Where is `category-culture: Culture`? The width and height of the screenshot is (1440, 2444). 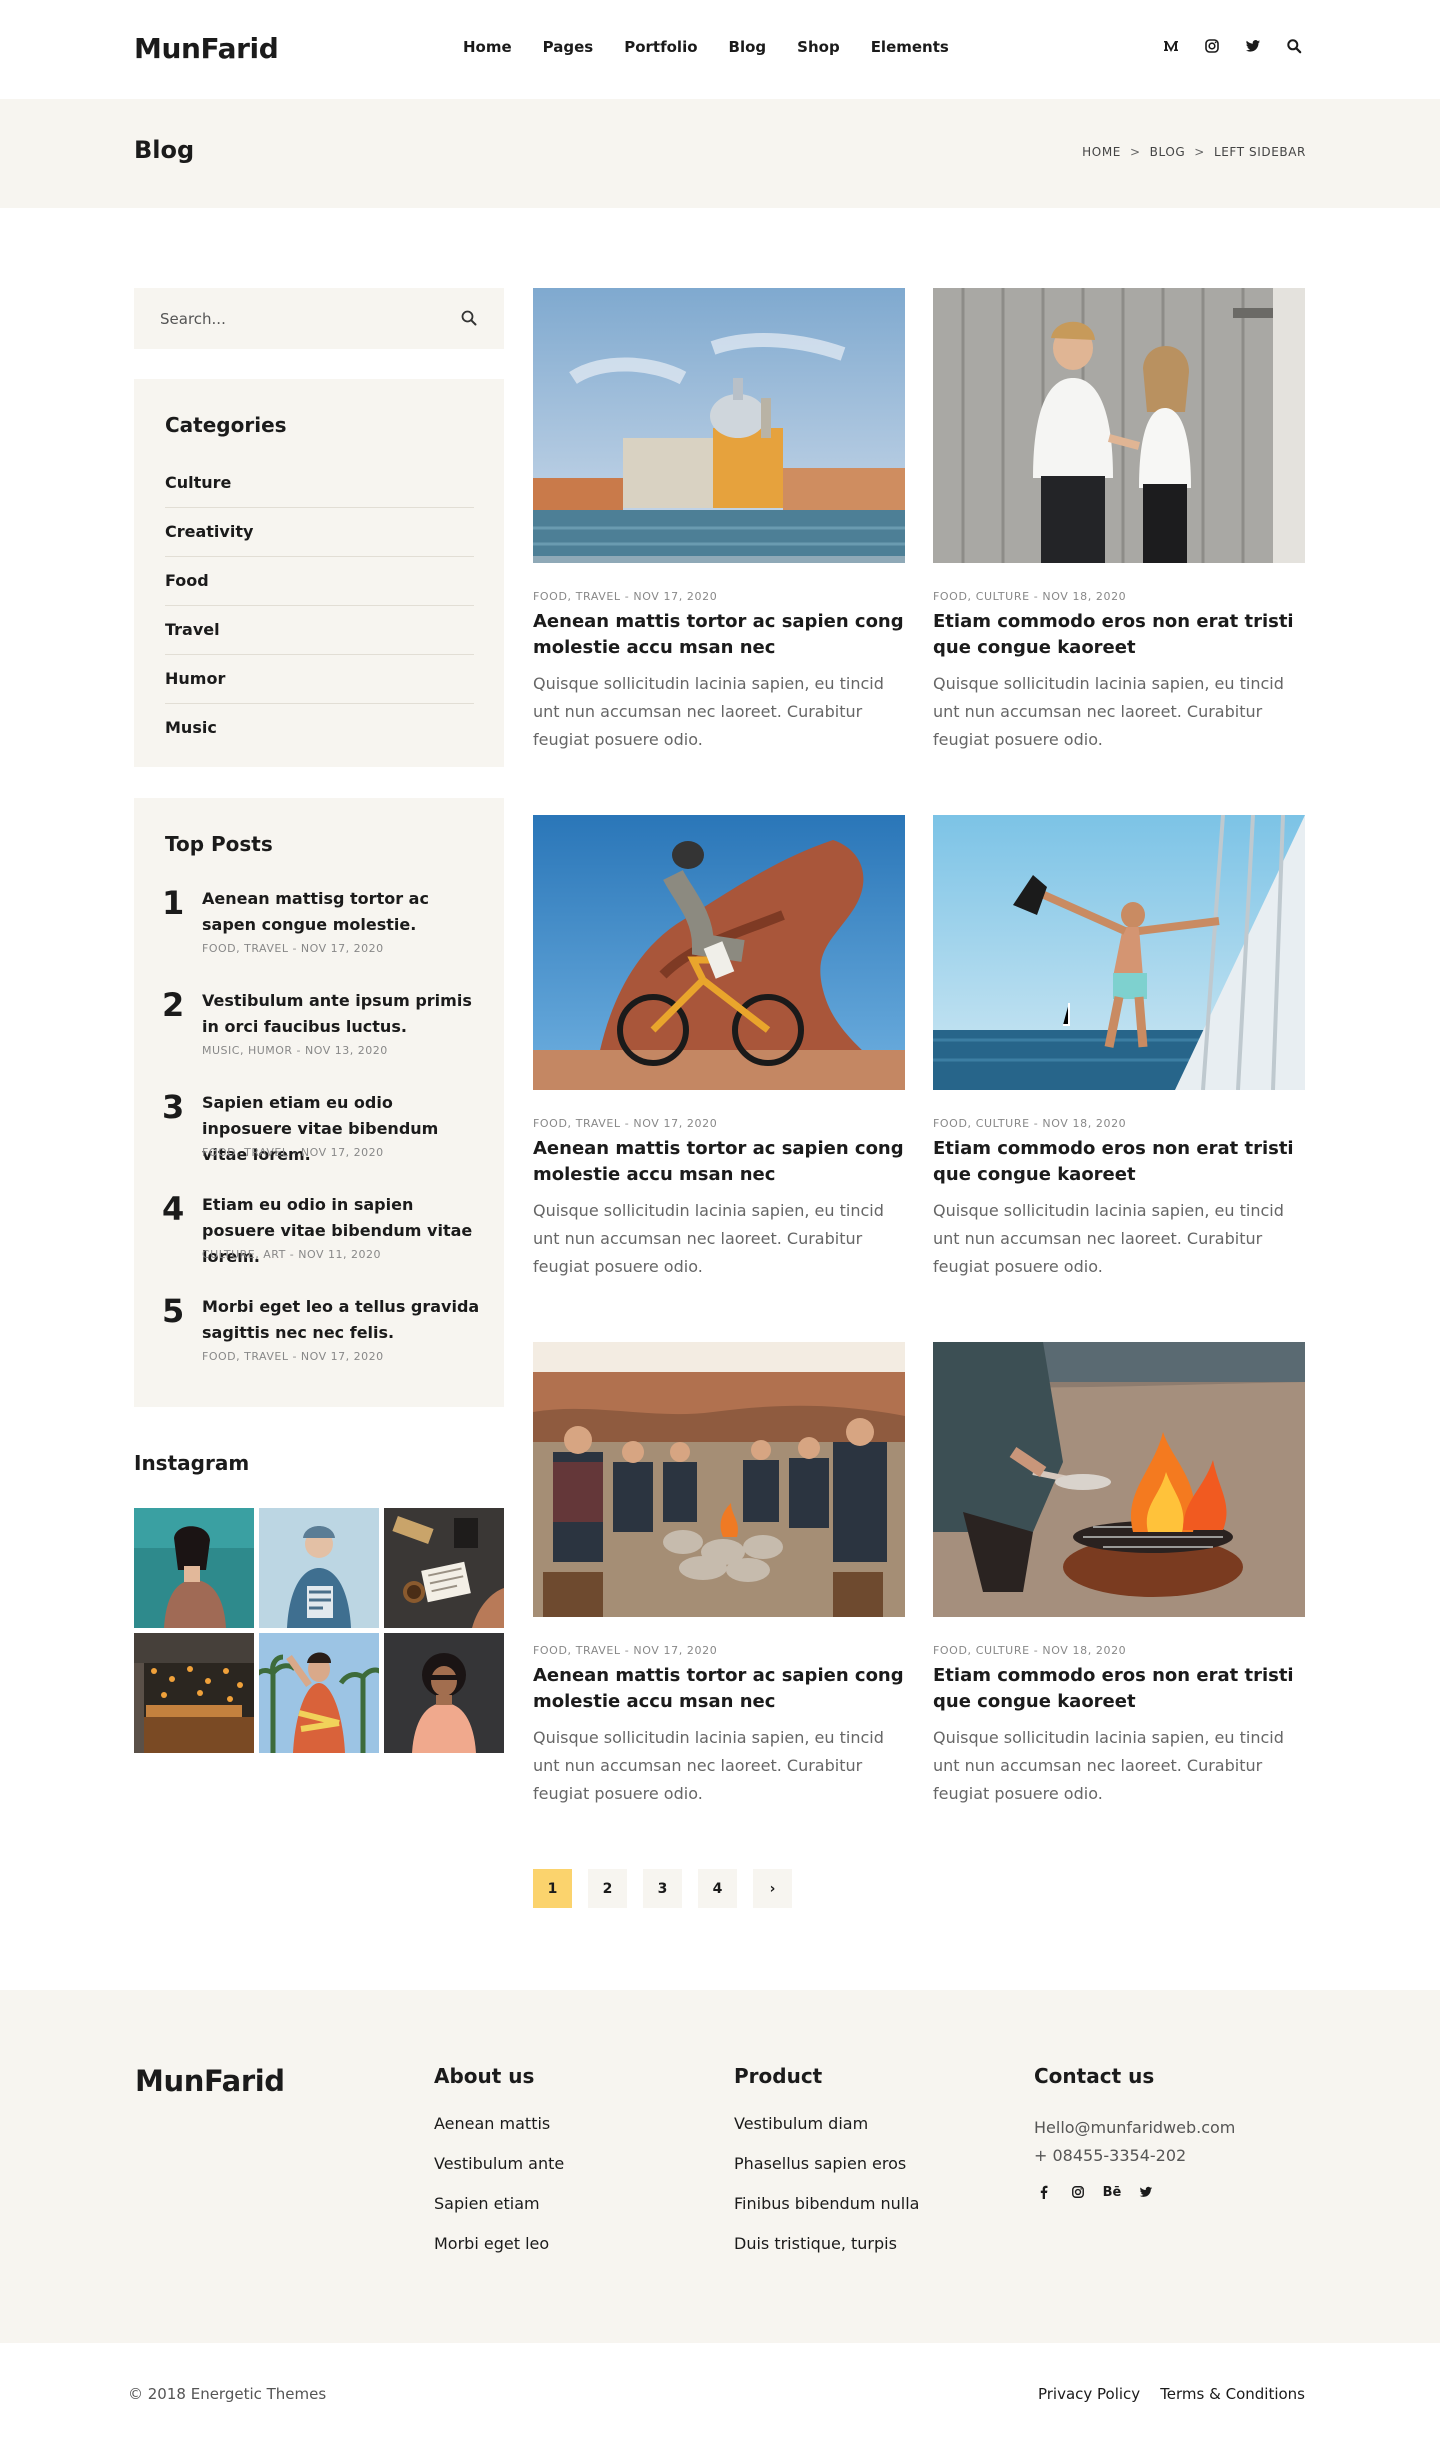
category-culture: Culture is located at coordinates (319, 483).